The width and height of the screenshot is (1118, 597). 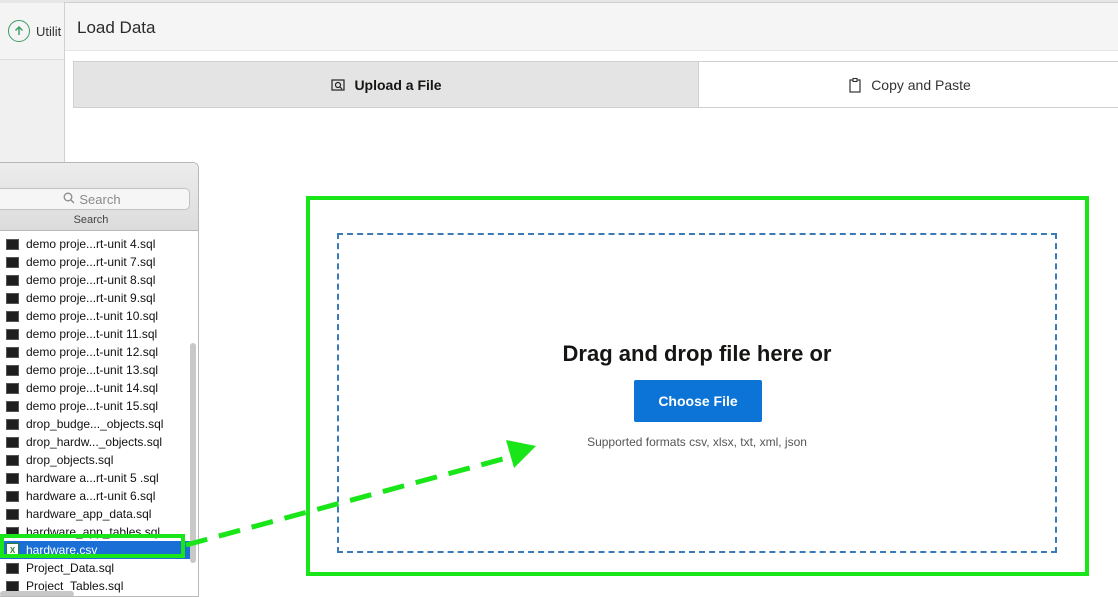 I want to click on utilities-label: Utilit, so click(x=49, y=31).